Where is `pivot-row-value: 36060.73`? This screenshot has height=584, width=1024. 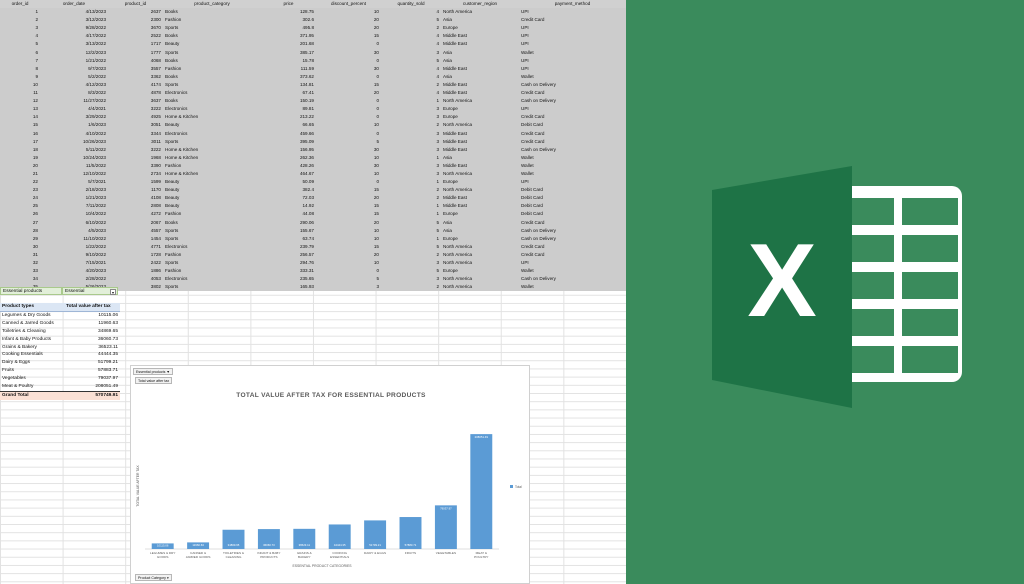 pivot-row-value: 36060.73 is located at coordinates (92, 340).